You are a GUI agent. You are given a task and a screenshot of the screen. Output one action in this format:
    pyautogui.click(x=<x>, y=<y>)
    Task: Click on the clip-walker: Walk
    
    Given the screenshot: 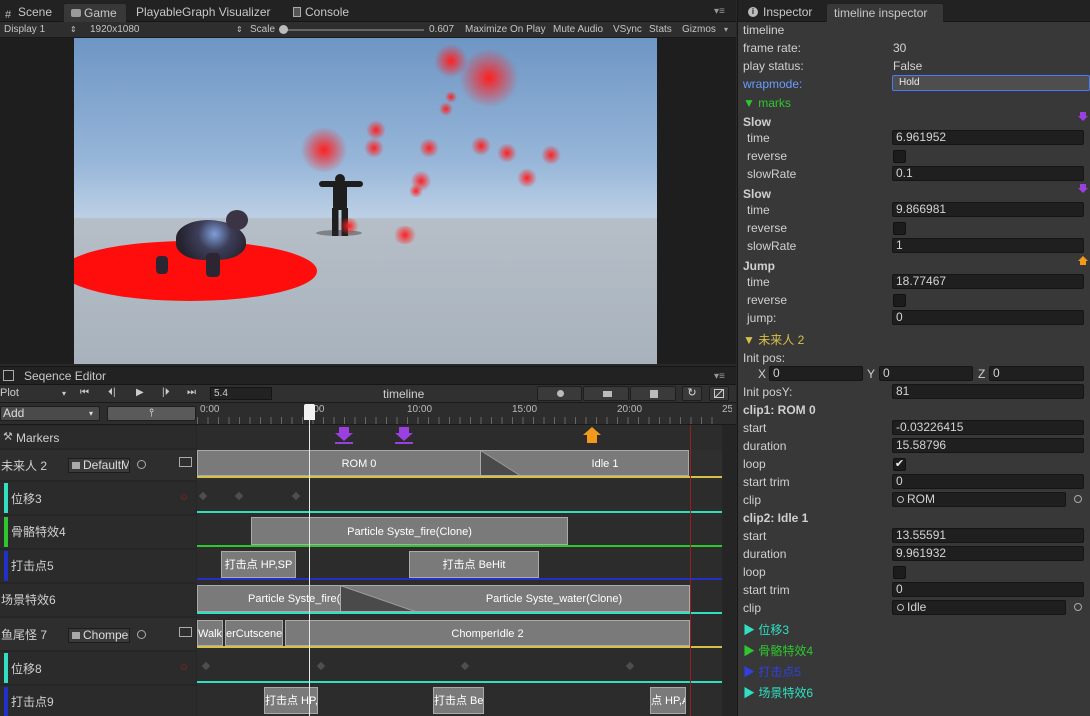 What is the action you would take?
    pyautogui.click(x=210, y=633)
    